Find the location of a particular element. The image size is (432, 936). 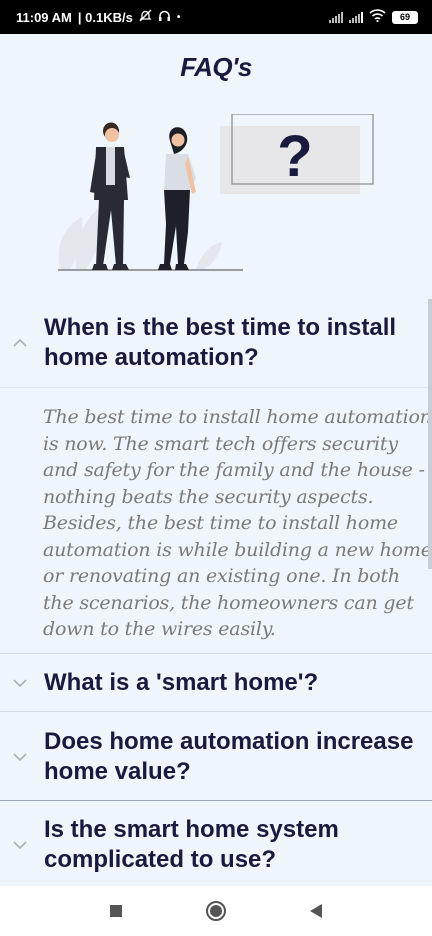

back-button is located at coordinates (316, 911).